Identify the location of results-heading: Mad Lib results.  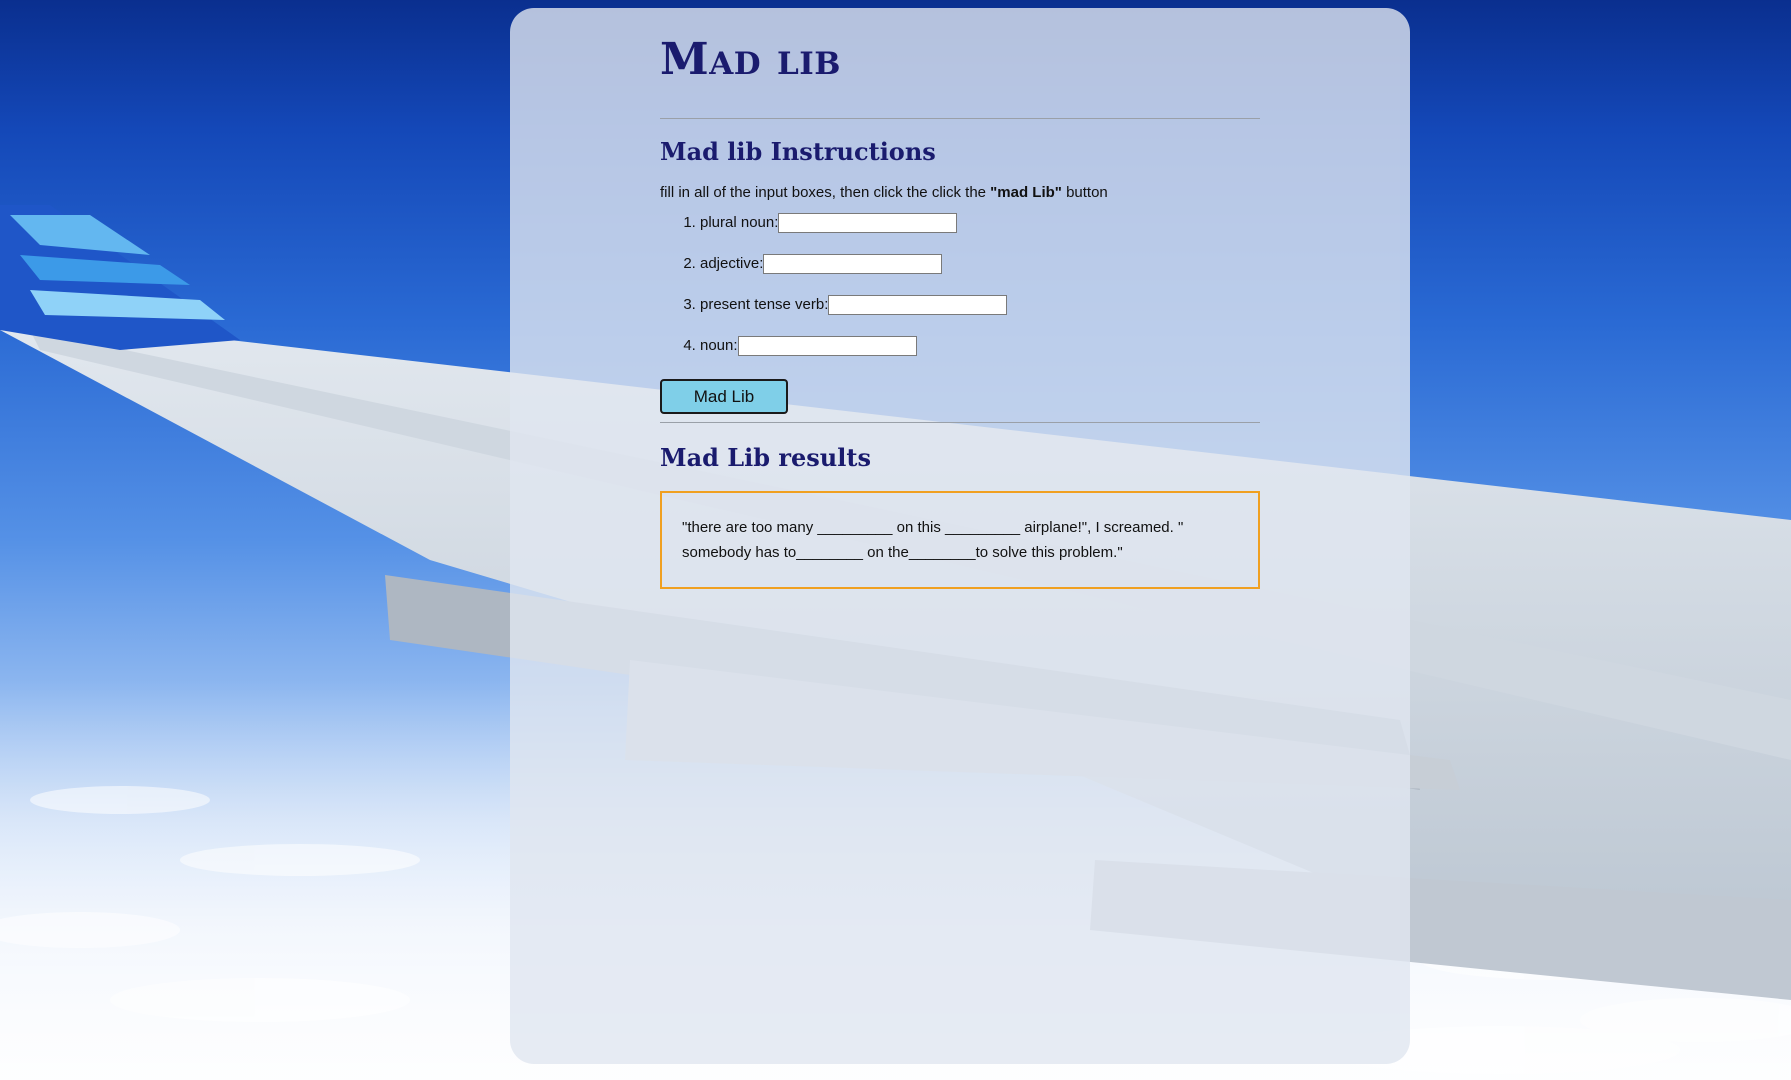
(765, 457).